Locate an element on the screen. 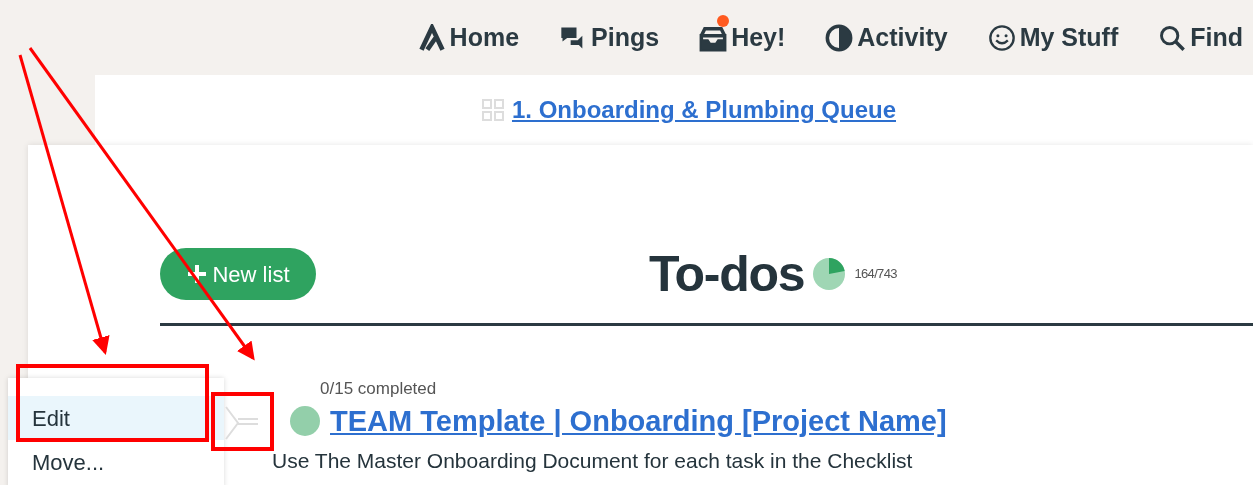 The height and width of the screenshot is (485, 1253). nav-link: Activity is located at coordinates (886, 37).